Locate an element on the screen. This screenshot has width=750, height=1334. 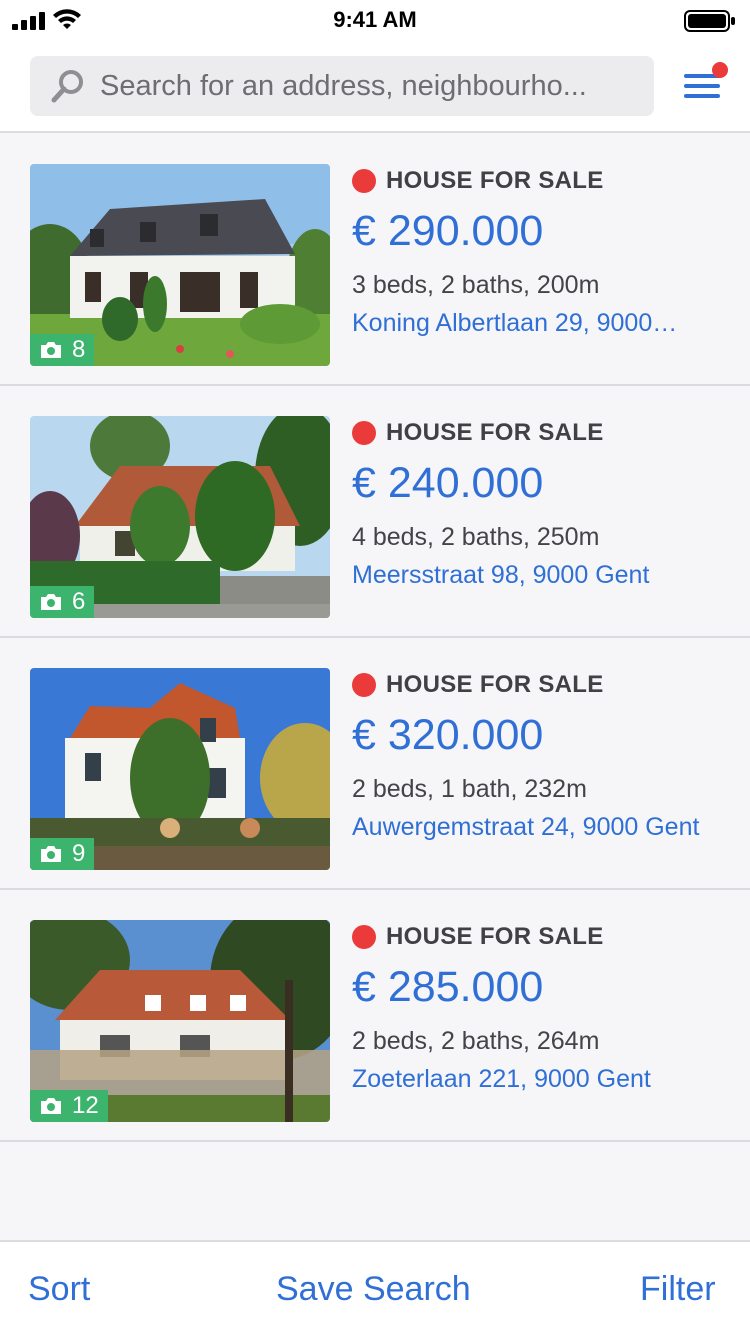
listing-address: Auwergemstraat 24, 9000 Gent is located at coordinates (542, 827).